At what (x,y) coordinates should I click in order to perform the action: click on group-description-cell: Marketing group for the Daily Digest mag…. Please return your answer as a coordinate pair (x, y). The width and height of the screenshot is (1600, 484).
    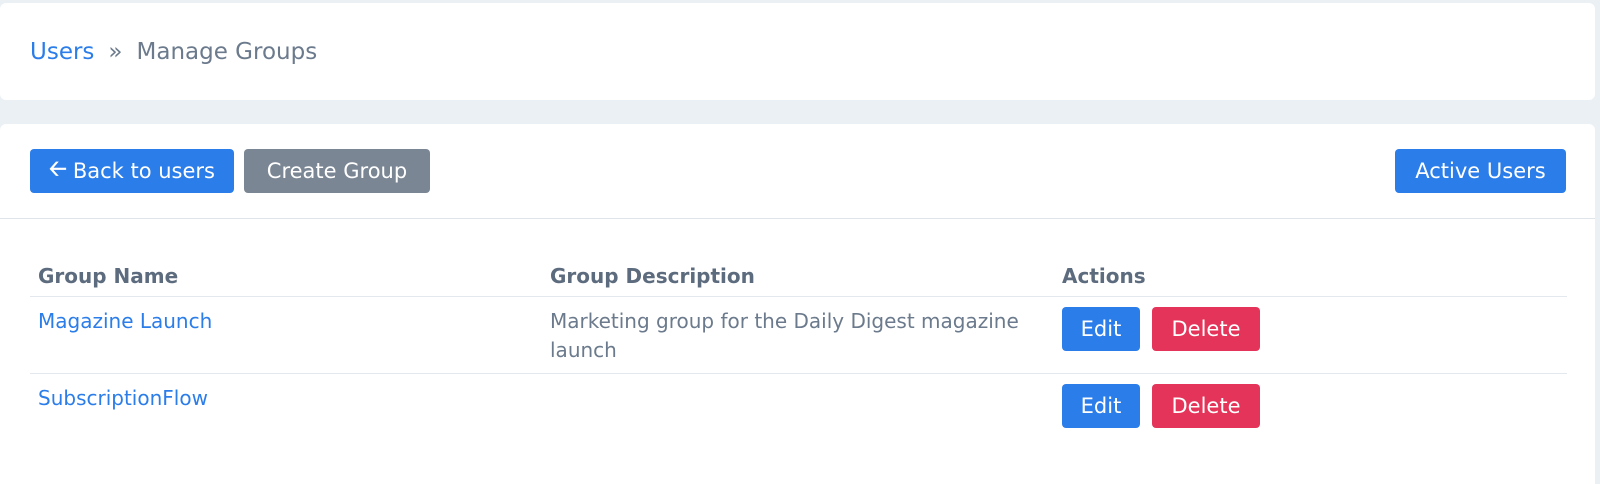
    Looking at the image, I should click on (798, 335).